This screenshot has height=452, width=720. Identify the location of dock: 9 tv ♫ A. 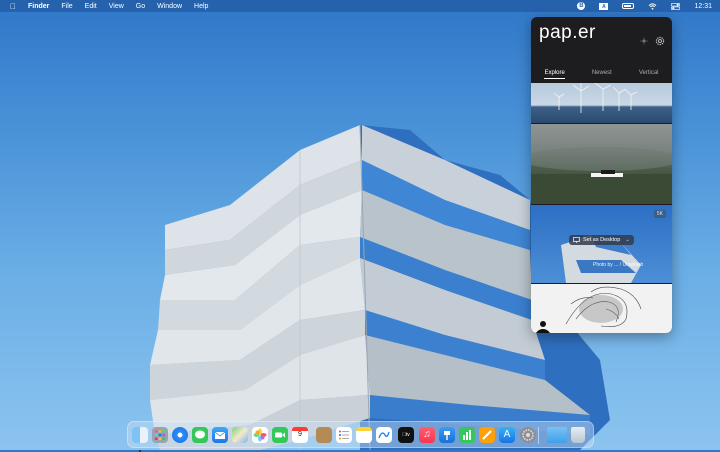
(360, 436).